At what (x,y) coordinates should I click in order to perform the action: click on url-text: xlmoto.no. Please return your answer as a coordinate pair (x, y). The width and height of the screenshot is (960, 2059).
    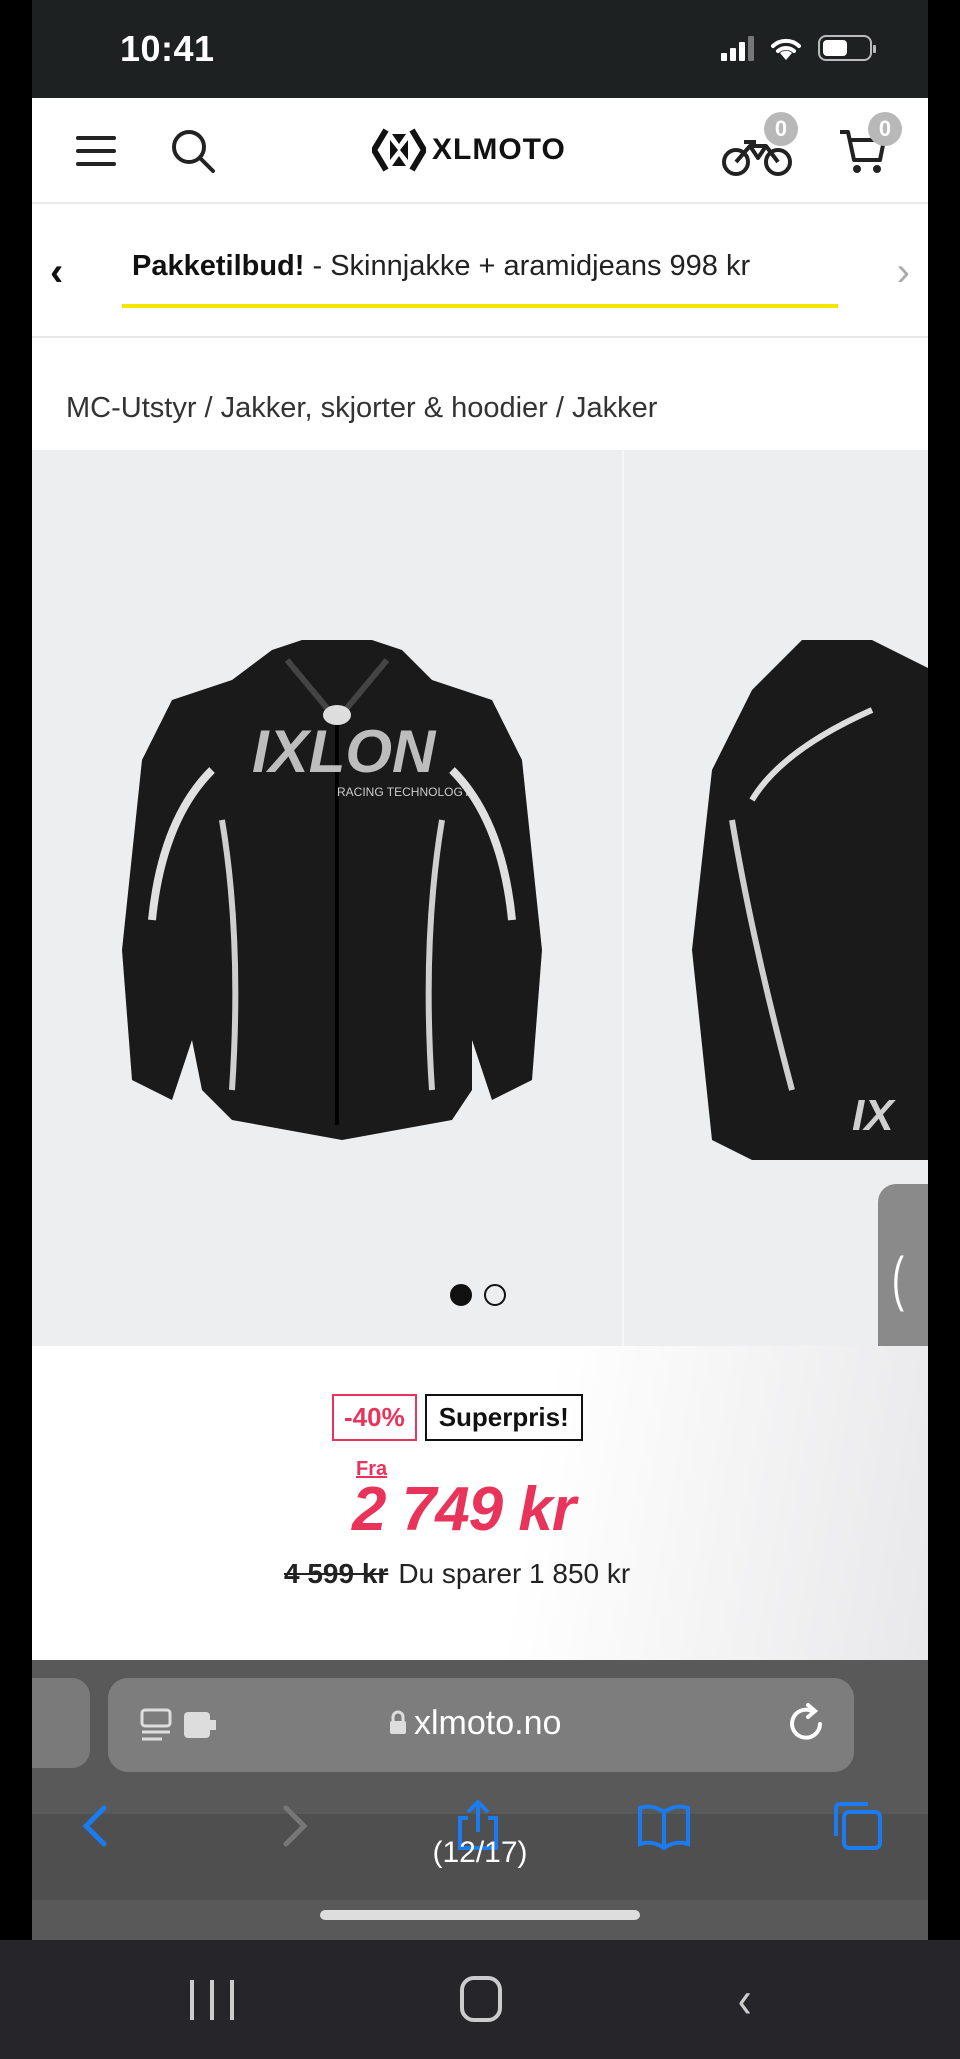
    Looking at the image, I should click on (474, 1723).